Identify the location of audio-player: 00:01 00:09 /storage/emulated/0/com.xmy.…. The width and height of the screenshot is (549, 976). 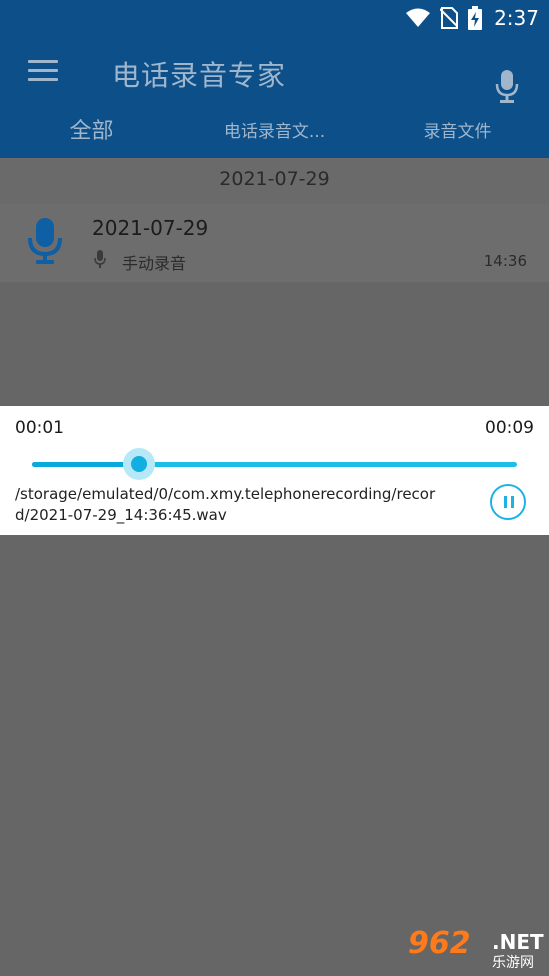
(274, 470).